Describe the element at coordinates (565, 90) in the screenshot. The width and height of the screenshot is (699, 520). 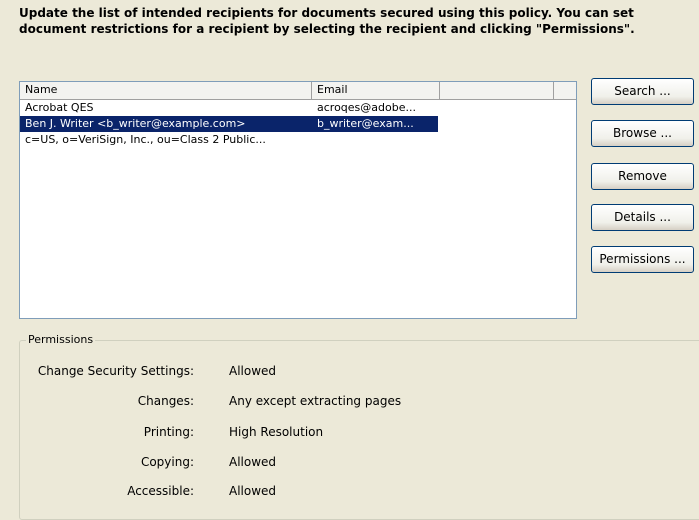
I see `column-header-filler` at that location.